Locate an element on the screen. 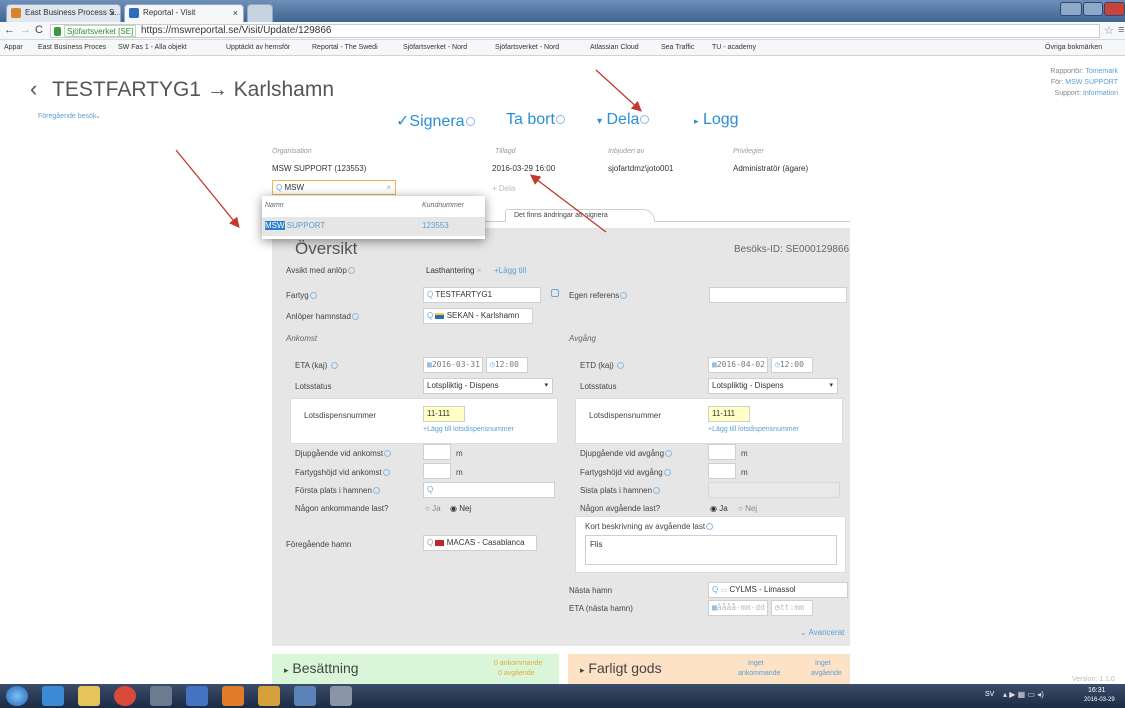  annotation-arrows is located at coordinates (408, 151).